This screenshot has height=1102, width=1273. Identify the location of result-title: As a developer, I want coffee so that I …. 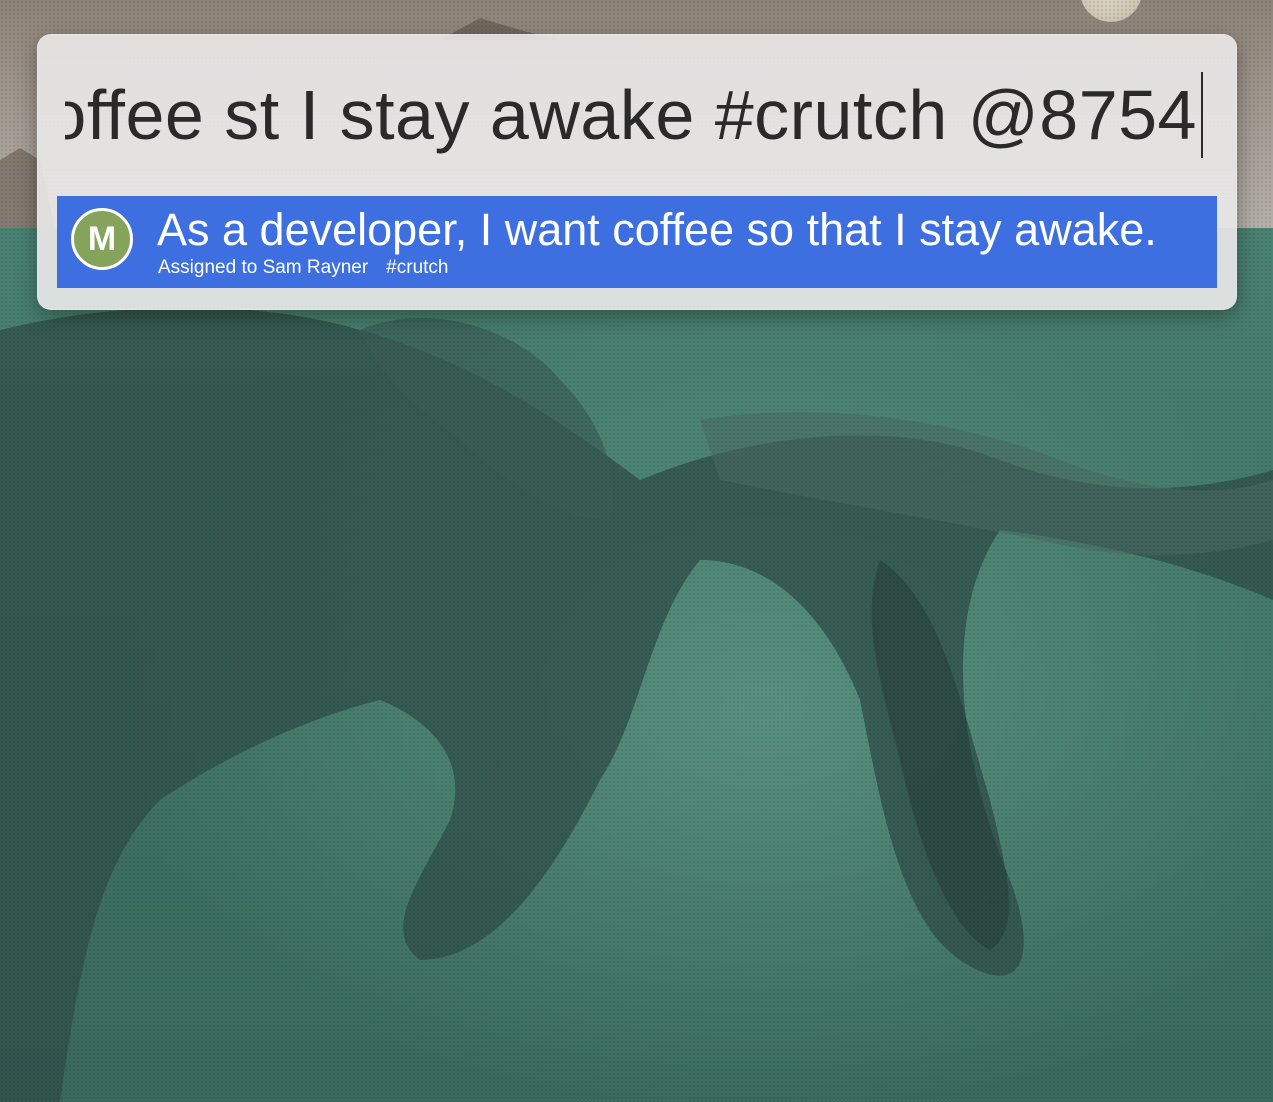
(657, 229).